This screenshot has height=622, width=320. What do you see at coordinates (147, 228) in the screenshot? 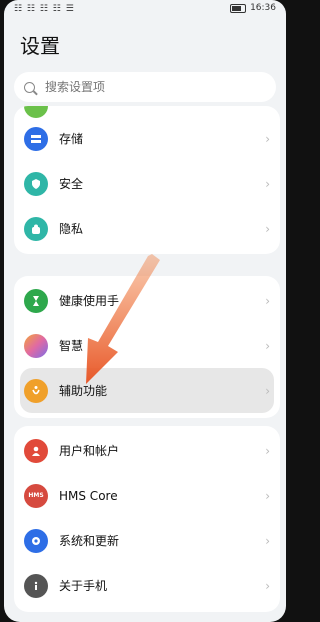
I see `settings-item-privacy: 隐私 ›` at bounding box center [147, 228].